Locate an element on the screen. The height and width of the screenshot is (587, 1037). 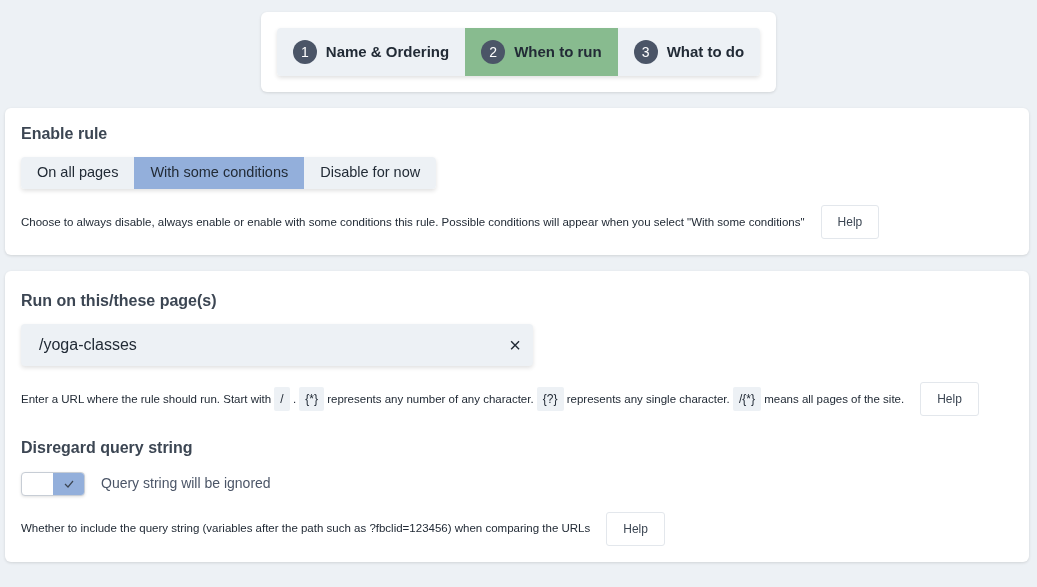
step-tab: 3 What to do is located at coordinates (689, 52).